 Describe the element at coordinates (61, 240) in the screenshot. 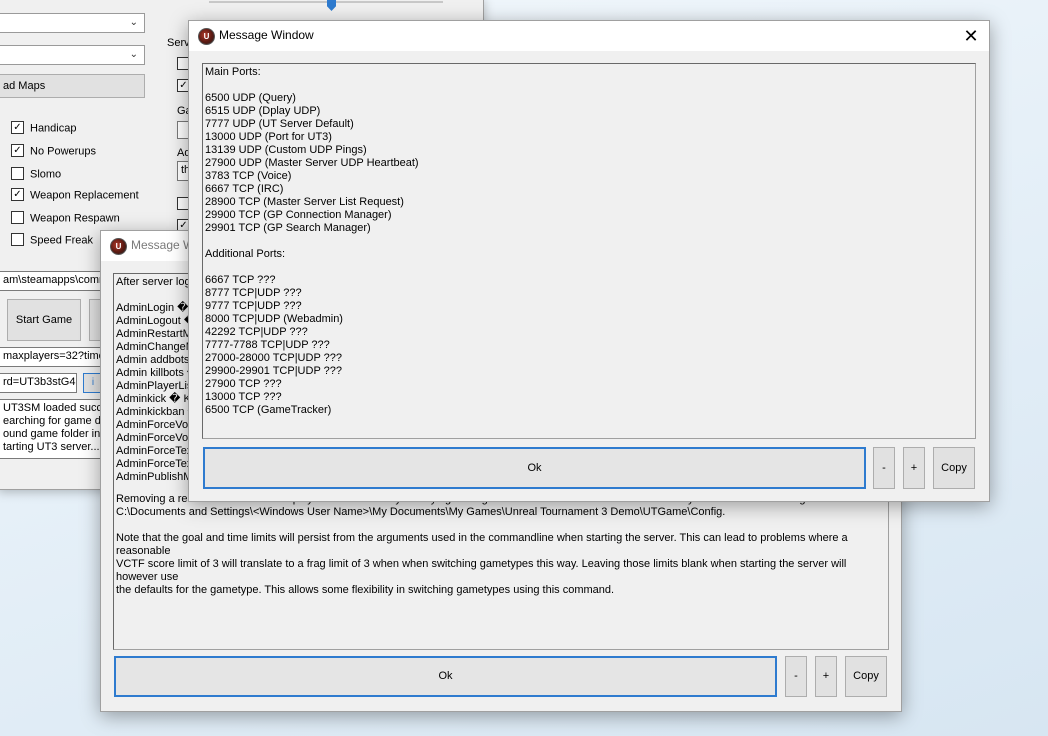

I see `checkbox-label: Speed Freak` at that location.